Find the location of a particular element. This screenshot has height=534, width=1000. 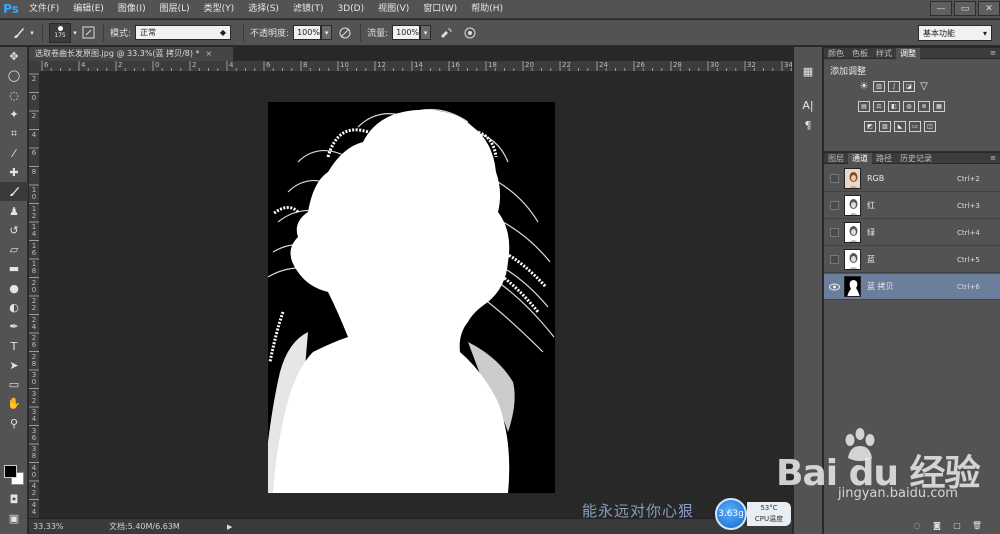

menu-item-4: 类型(Y) is located at coordinates (219, 9).